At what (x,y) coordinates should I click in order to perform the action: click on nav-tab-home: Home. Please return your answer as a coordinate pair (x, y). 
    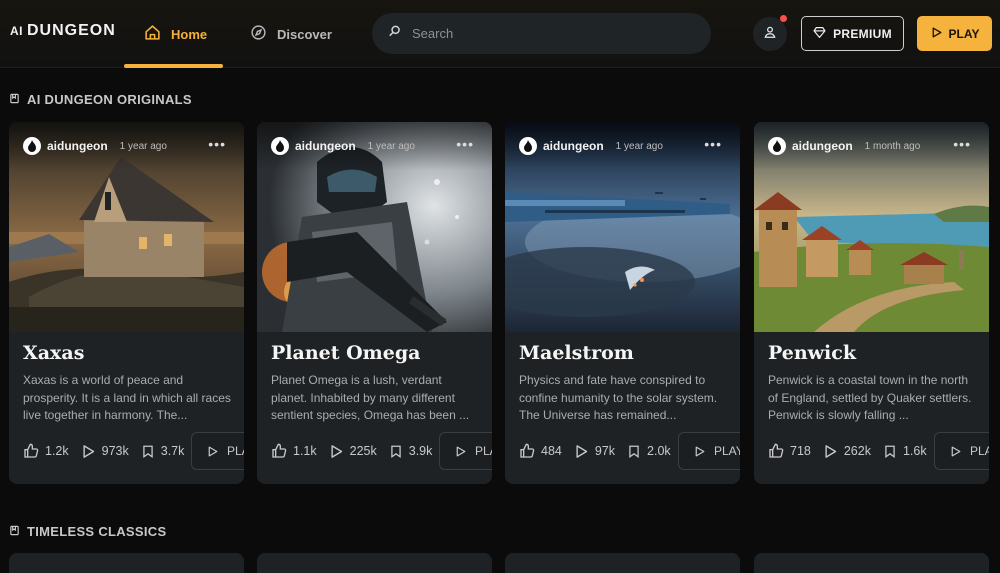
    Looking at the image, I should click on (175, 34).